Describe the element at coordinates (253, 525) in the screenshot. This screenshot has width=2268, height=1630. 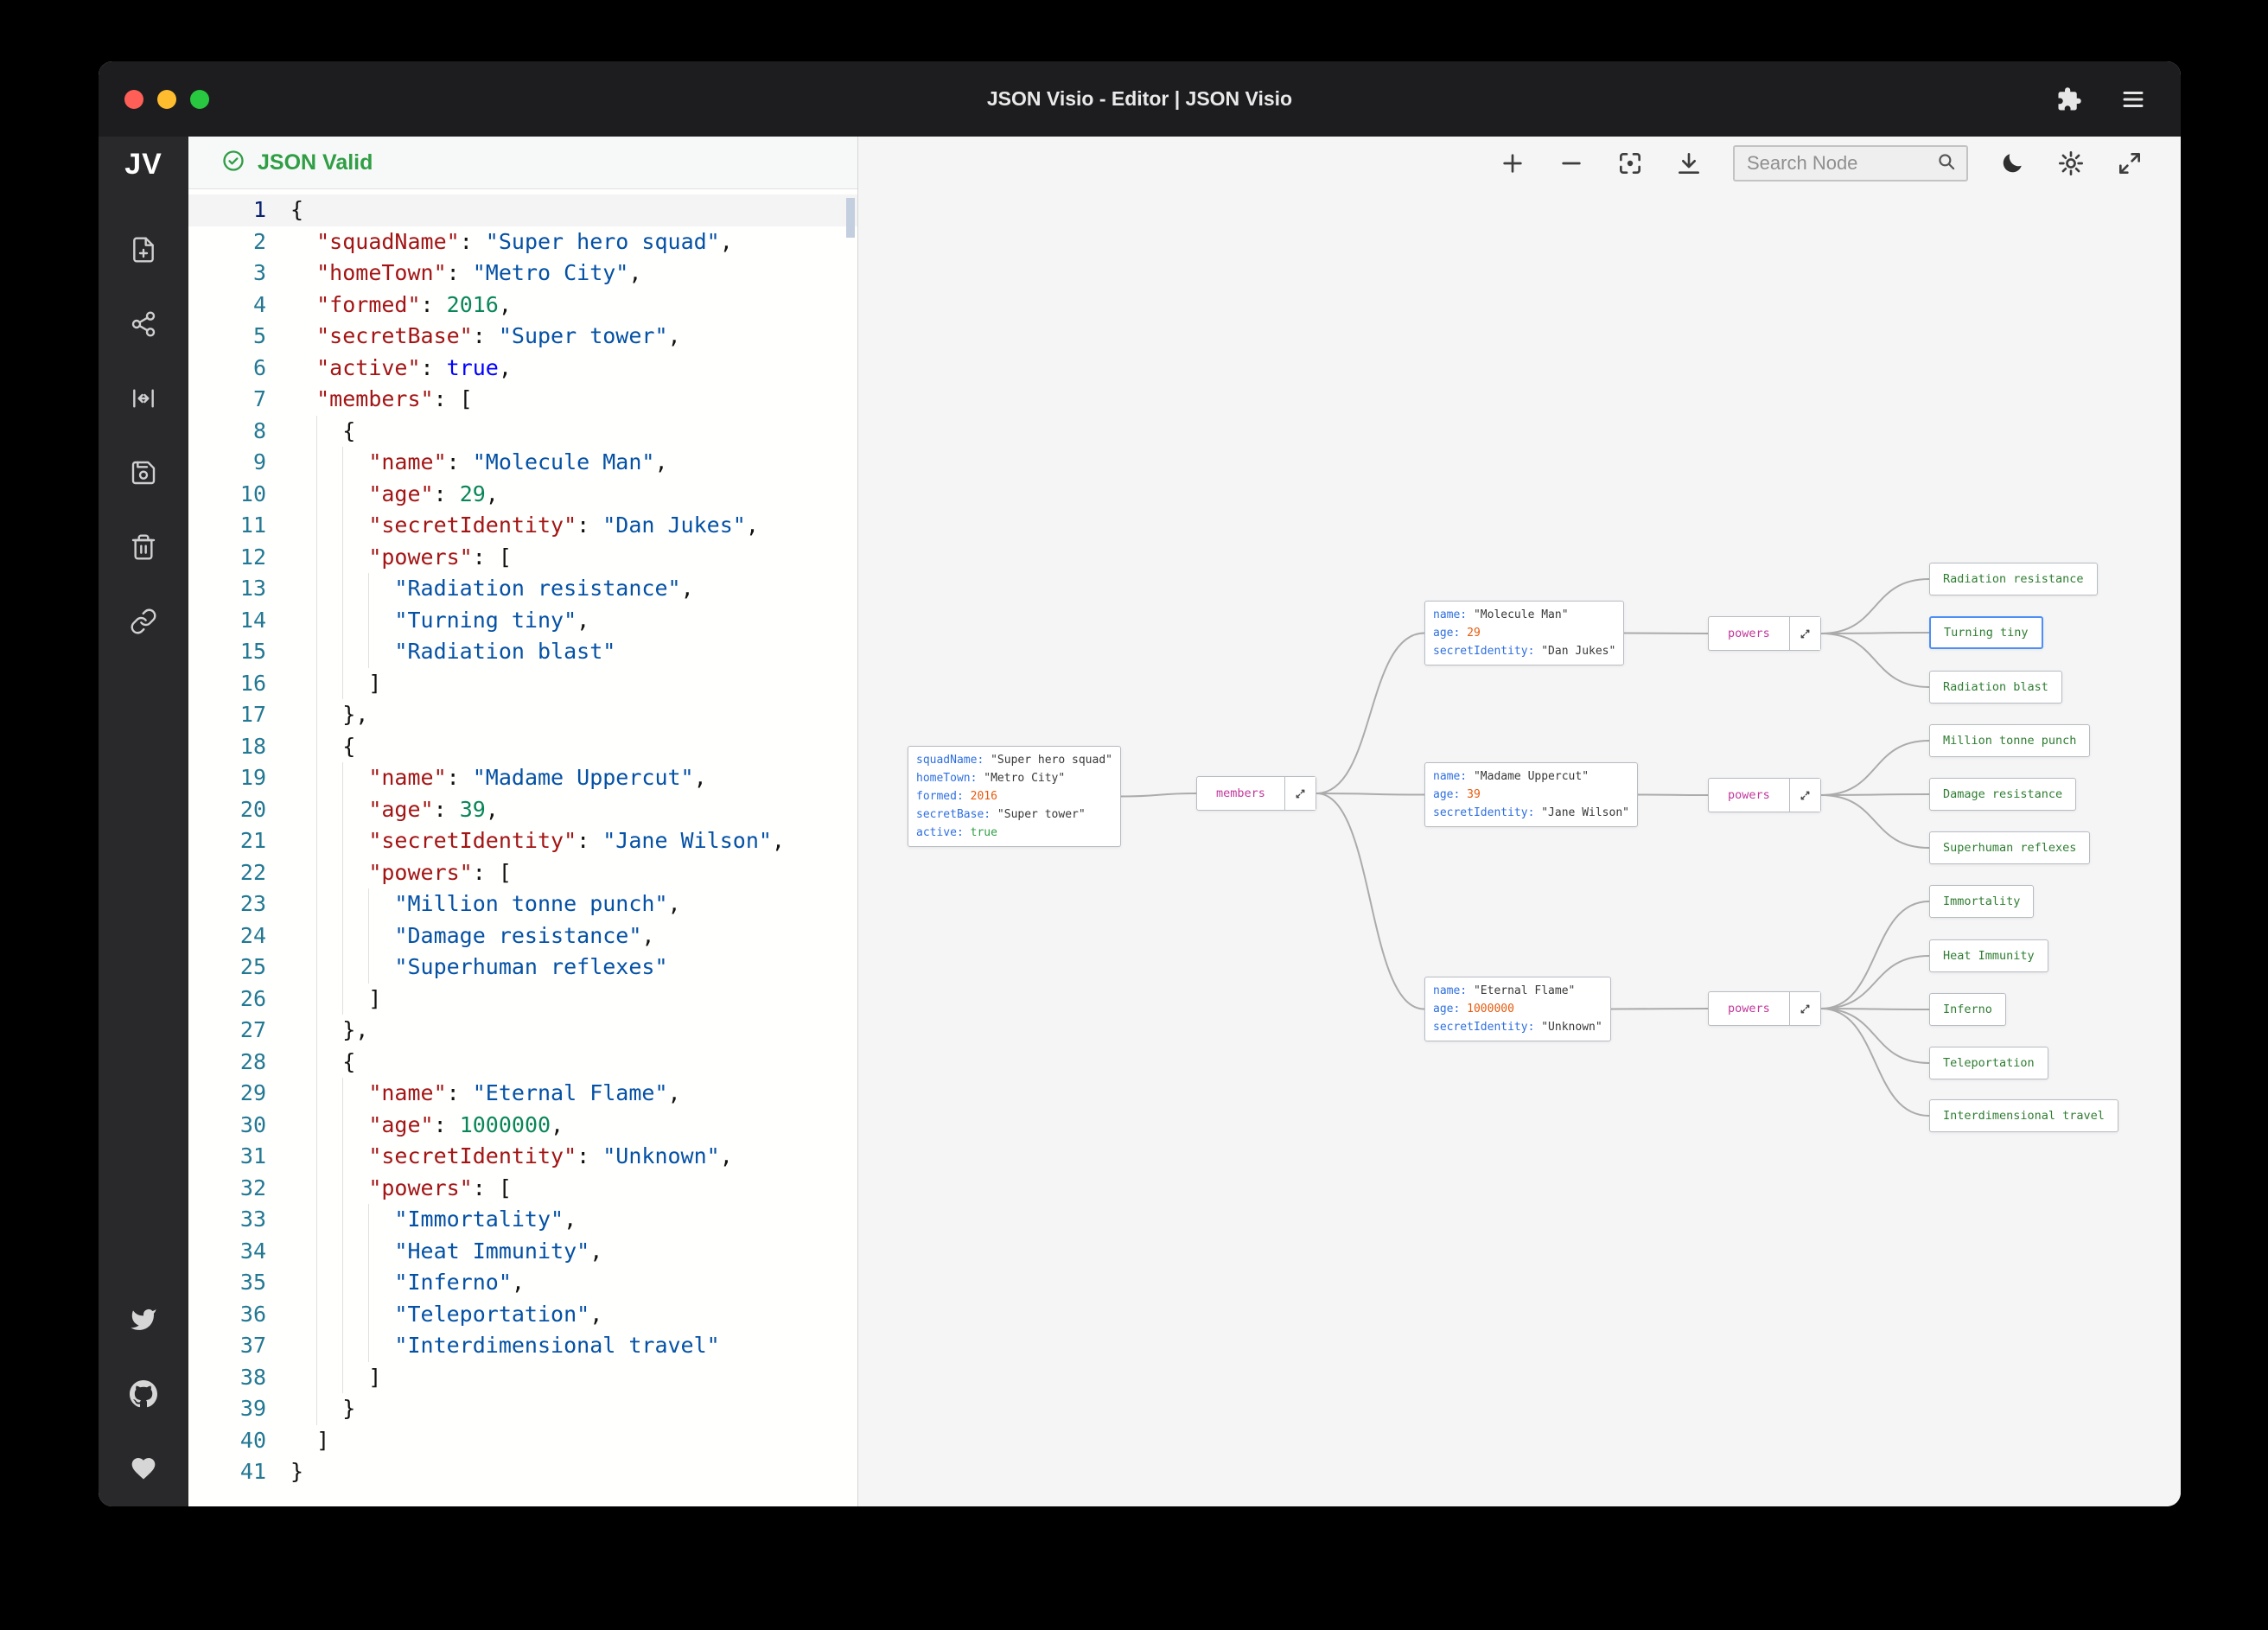
I see `line-number: 11` at that location.